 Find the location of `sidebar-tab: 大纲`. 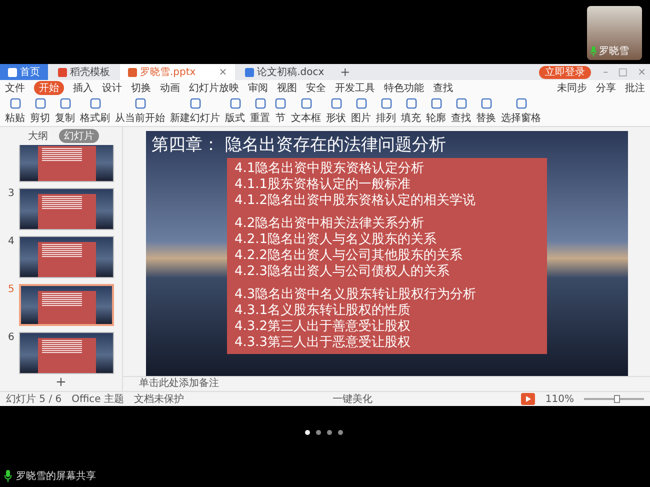

sidebar-tab: 大纲 is located at coordinates (38, 136).